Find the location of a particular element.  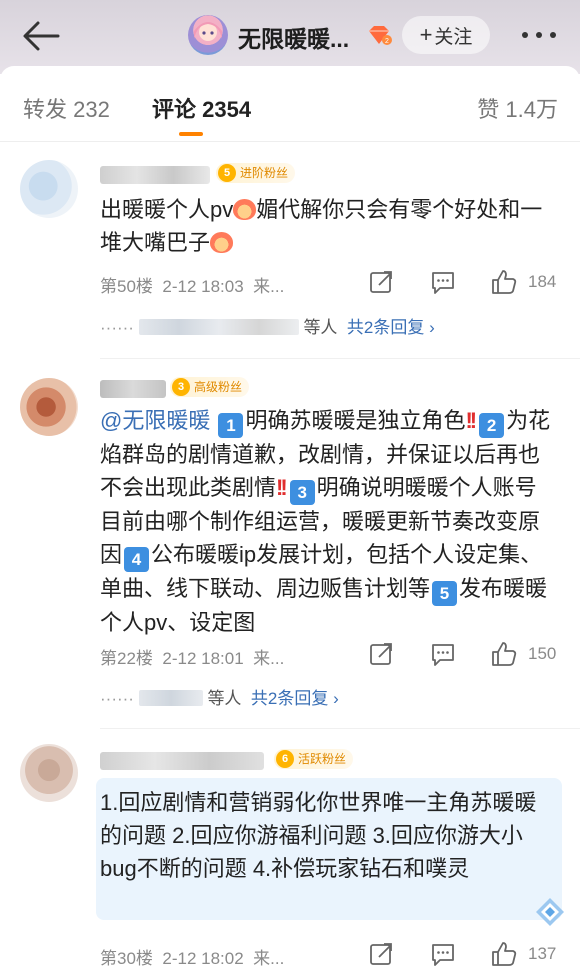

fan-level-number: 3 is located at coordinates (181, 387).